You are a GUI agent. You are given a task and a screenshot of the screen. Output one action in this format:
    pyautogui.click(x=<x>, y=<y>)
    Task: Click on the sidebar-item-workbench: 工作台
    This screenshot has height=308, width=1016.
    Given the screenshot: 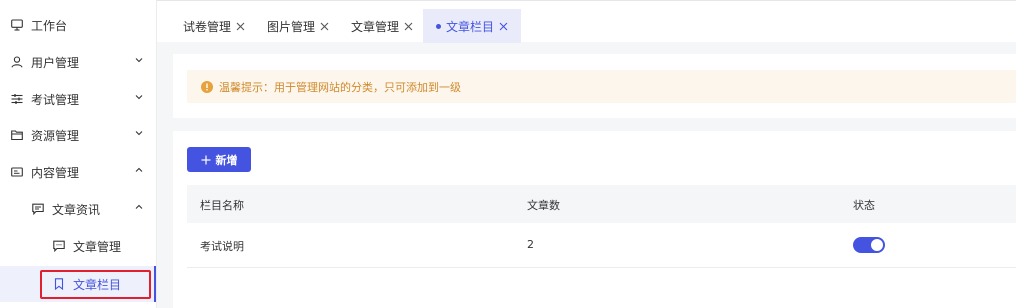 What is the action you would take?
    pyautogui.click(x=78, y=25)
    